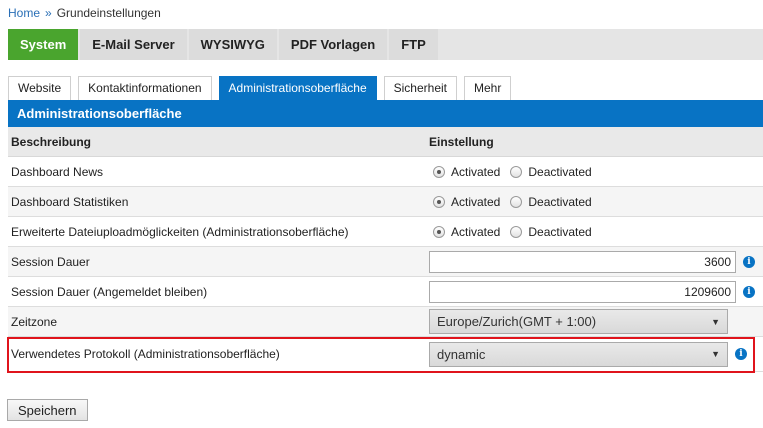 The width and height of the screenshot is (763, 428). Describe the element at coordinates (108, 13) in the screenshot. I see `breadcrumb-current: Grundeinstellungen` at that location.